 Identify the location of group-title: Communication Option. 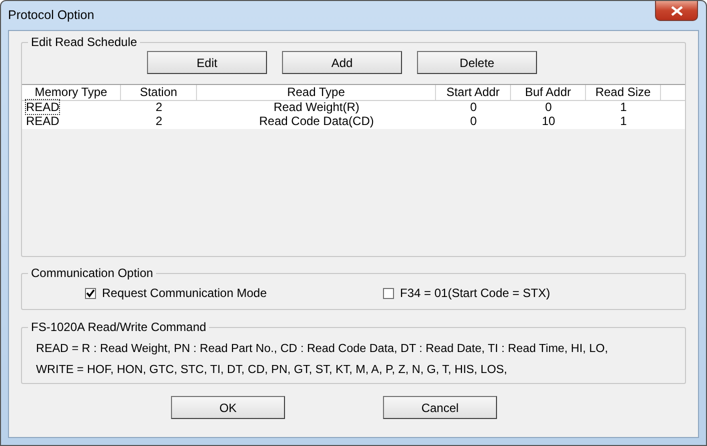
(92, 273).